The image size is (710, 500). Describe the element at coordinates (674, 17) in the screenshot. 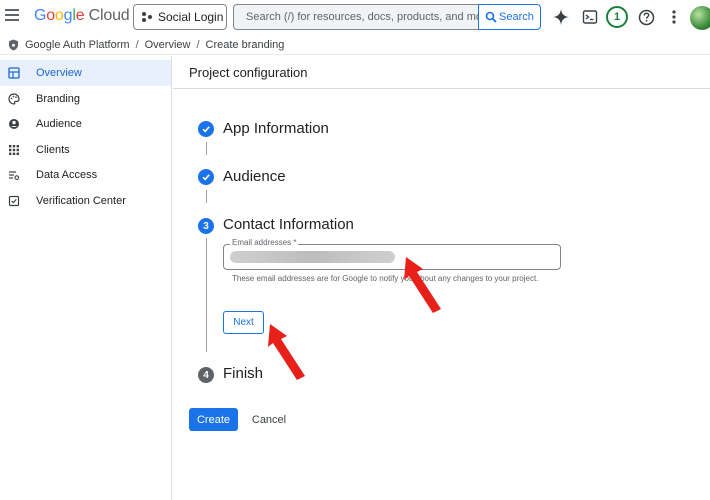

I see `more-options-icon` at that location.